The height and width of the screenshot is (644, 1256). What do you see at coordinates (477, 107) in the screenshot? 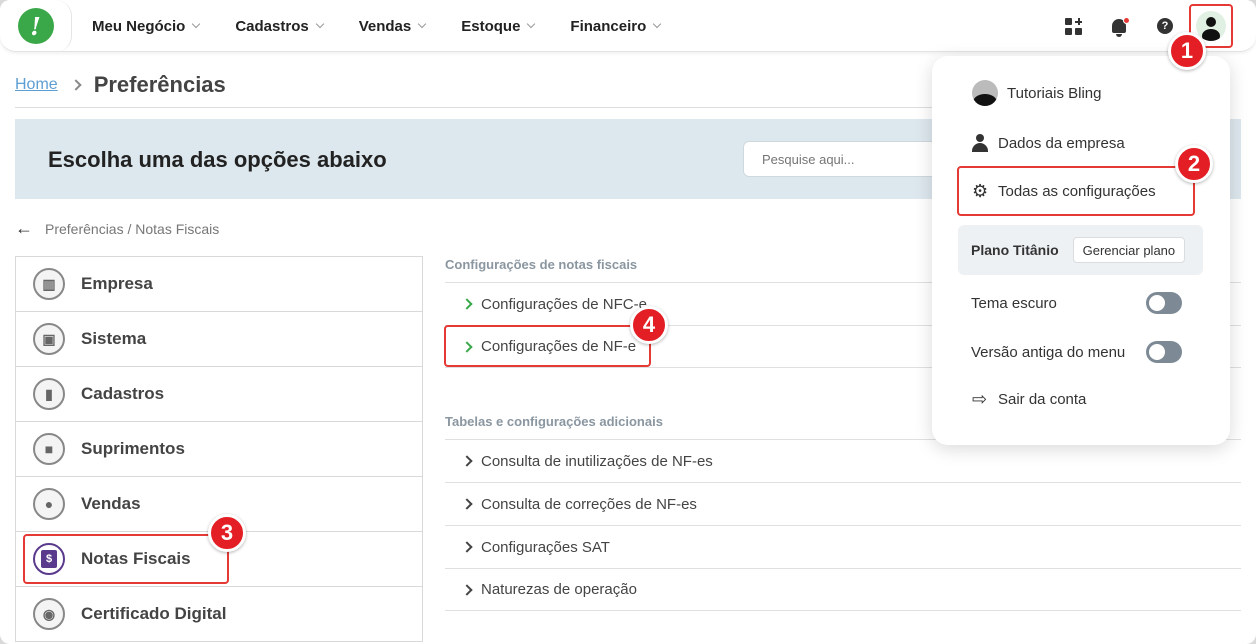
I see `divider` at bounding box center [477, 107].